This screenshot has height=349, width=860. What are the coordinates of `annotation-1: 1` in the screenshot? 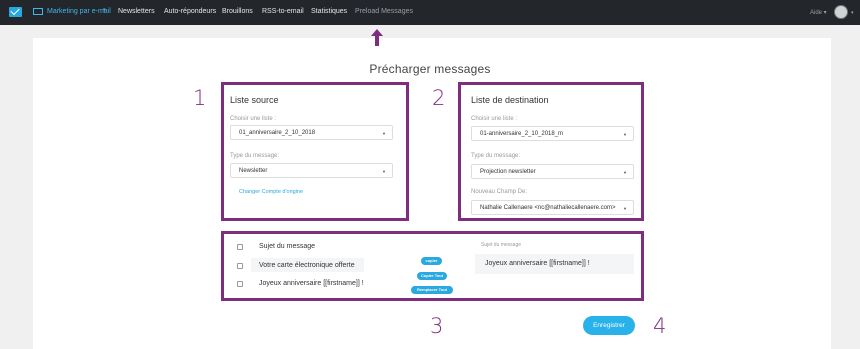 It's located at (200, 98).